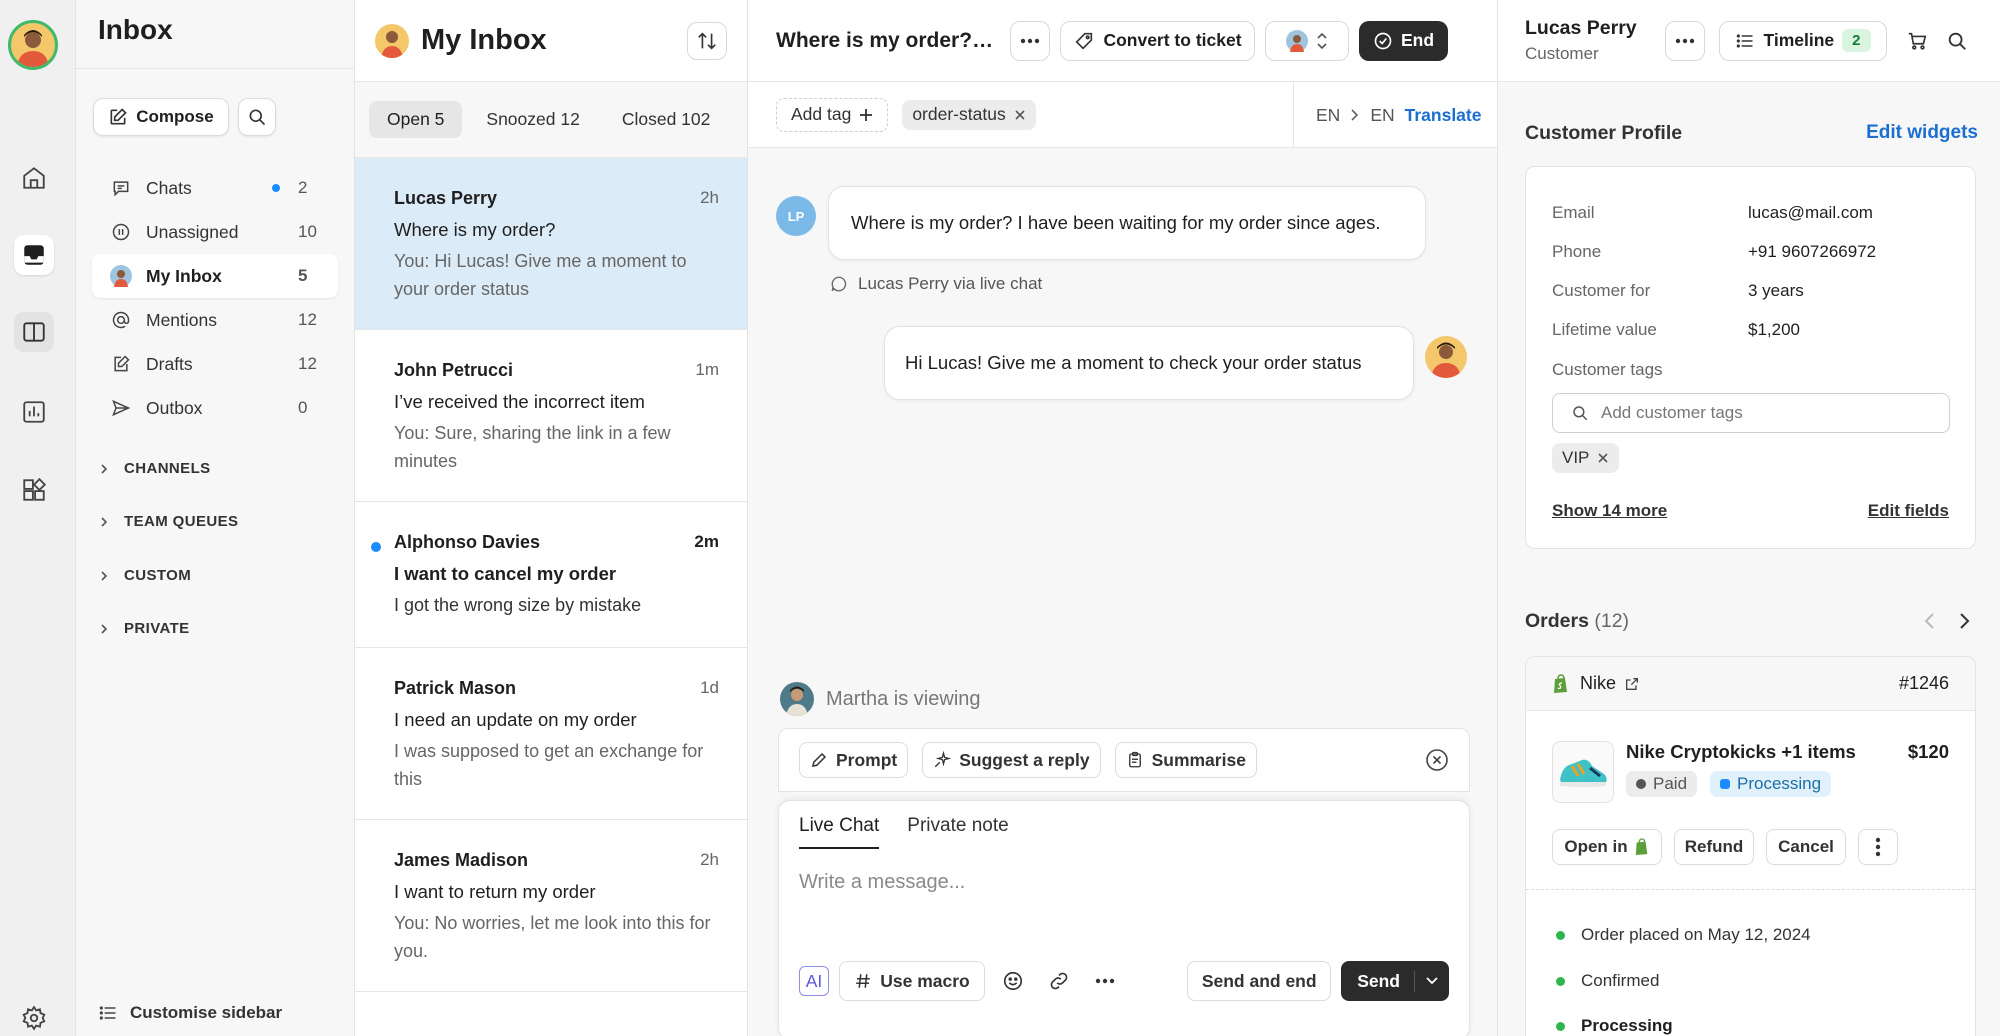  I want to click on user-avatar, so click(33, 45).